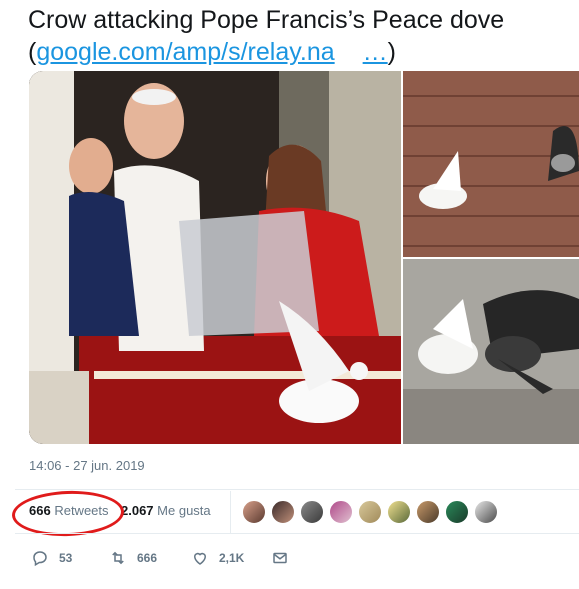 The image size is (579, 589). What do you see at coordinates (147, 558) in the screenshot?
I see `retweet-count: 666` at bounding box center [147, 558].